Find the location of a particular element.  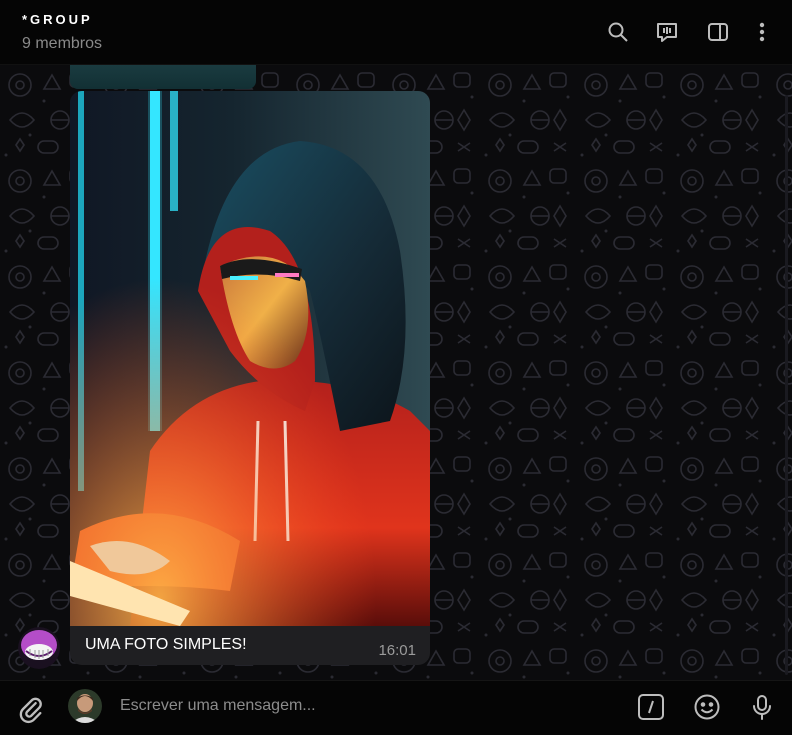

message-composer is located at coordinates (396, 707).